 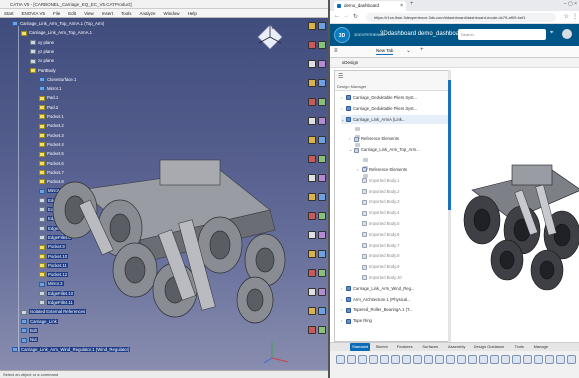 What do you see at coordinates (422, 50) in the screenshot?
I see `add-tab-icon: +` at bounding box center [422, 50].